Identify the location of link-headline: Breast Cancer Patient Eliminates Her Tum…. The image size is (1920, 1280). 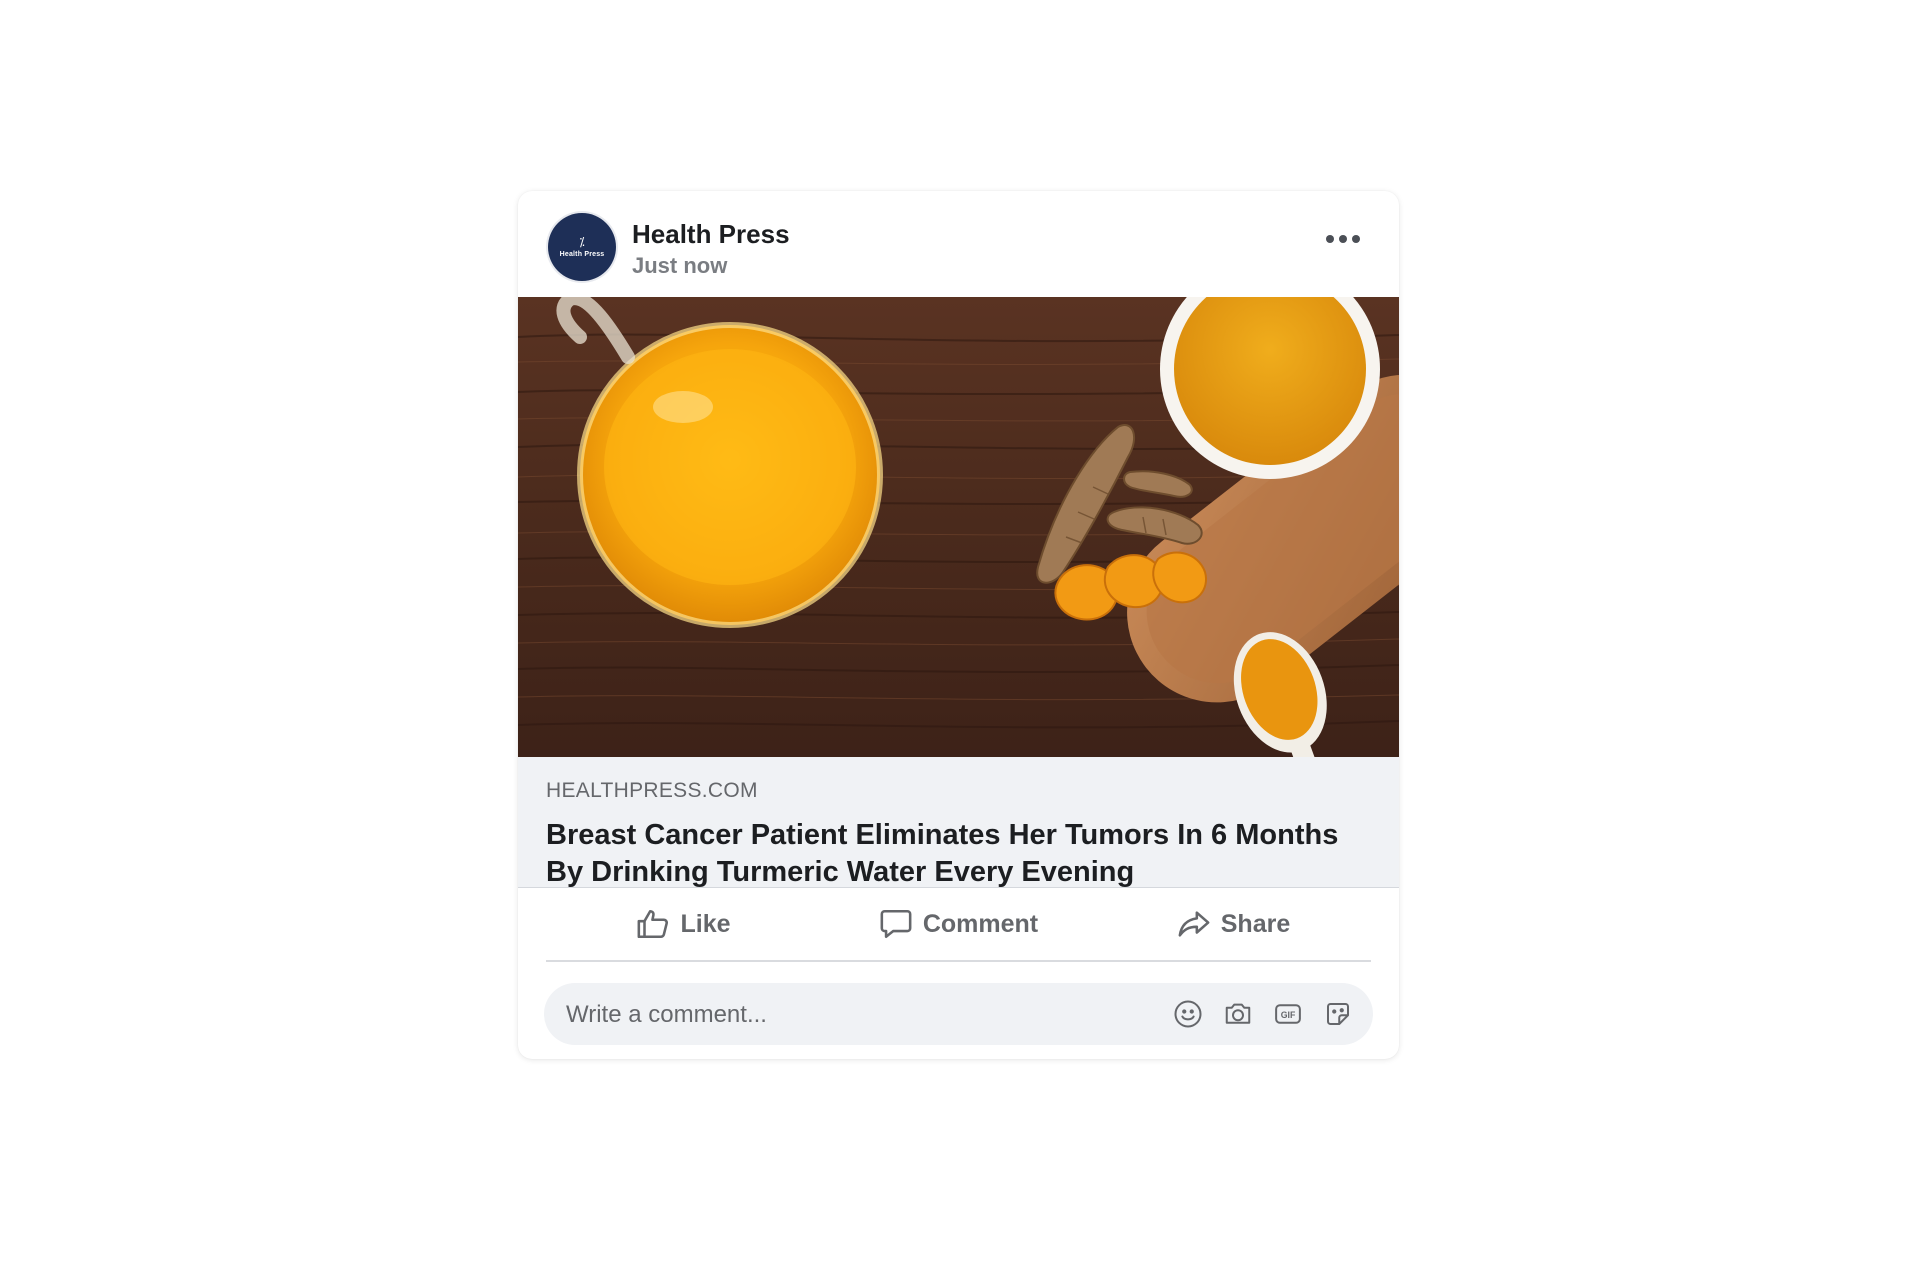
(961, 854).